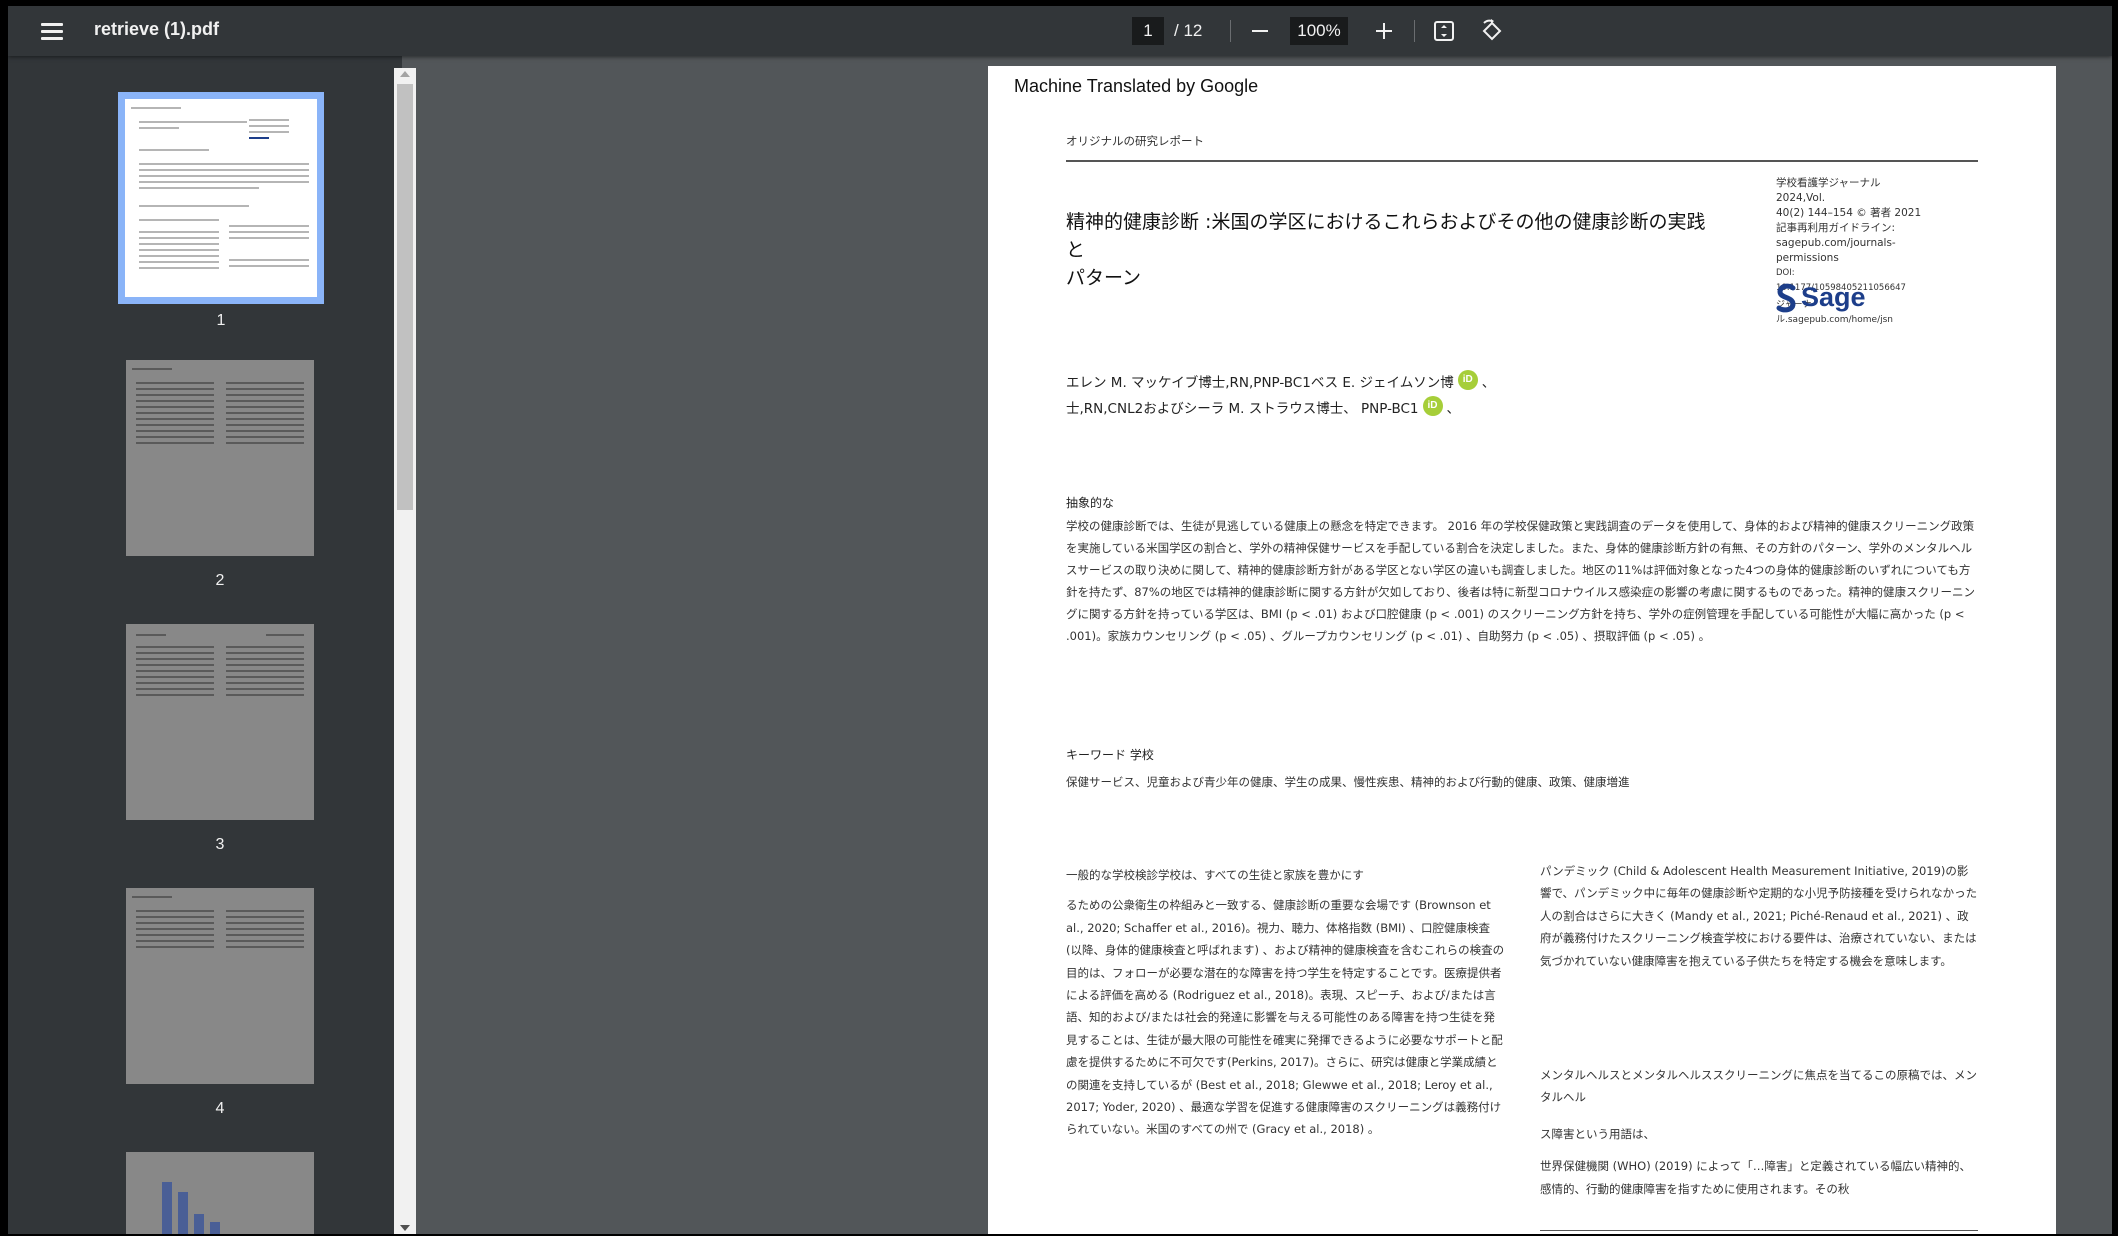 Image resolution: width=2118 pixels, height=1236 pixels. I want to click on scrollbar-thumb, so click(405, 297).